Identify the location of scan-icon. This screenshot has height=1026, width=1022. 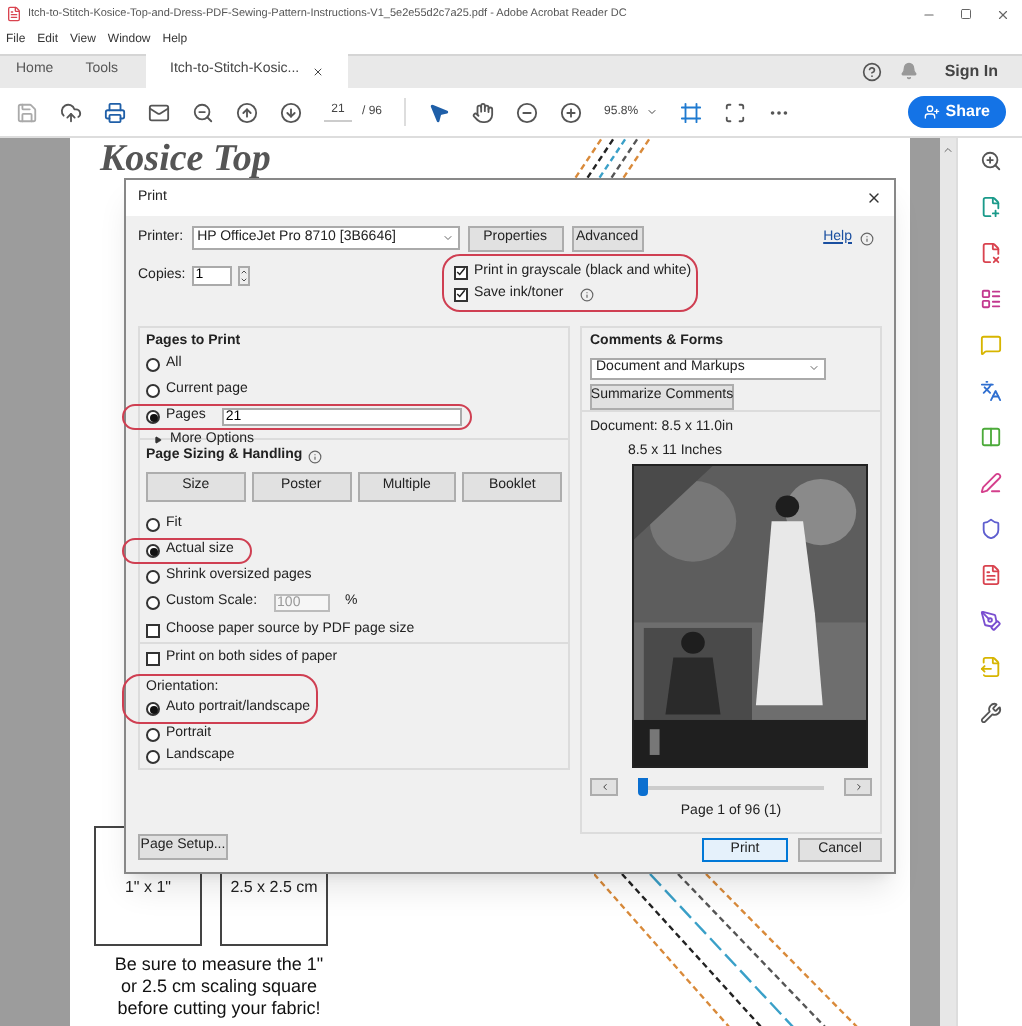
(735, 112).